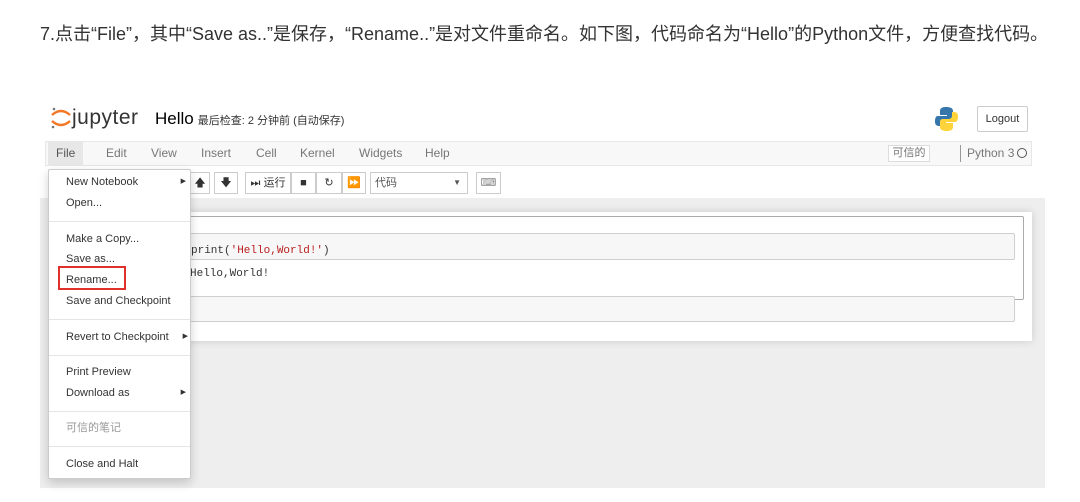 The height and width of the screenshot is (502, 1080). Describe the element at coordinates (174, 118) in the screenshot. I see `notebook-name: Hello` at that location.